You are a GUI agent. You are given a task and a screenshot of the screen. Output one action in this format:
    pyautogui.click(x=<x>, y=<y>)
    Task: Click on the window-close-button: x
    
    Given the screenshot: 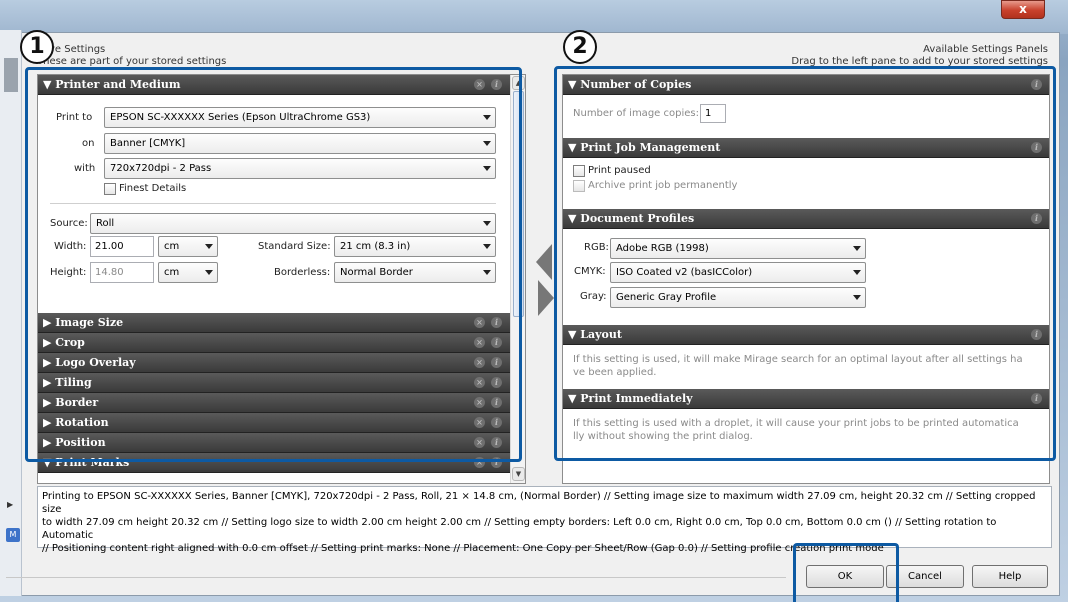 What is the action you would take?
    pyautogui.click(x=1023, y=9)
    